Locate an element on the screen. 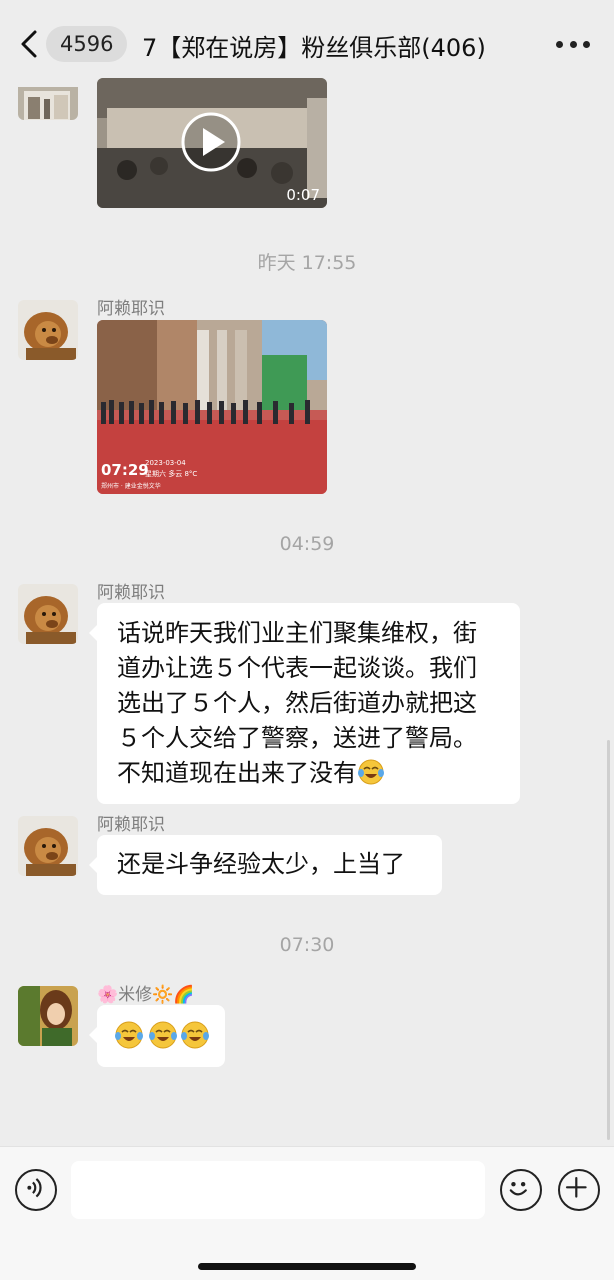  emoji-message-bubble is located at coordinates (157, 1036).